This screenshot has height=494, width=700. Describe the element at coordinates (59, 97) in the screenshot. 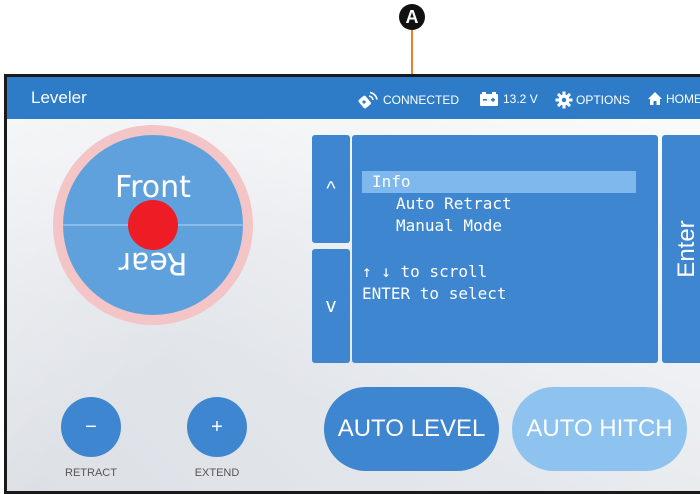

I see `app-title: Leveler` at that location.